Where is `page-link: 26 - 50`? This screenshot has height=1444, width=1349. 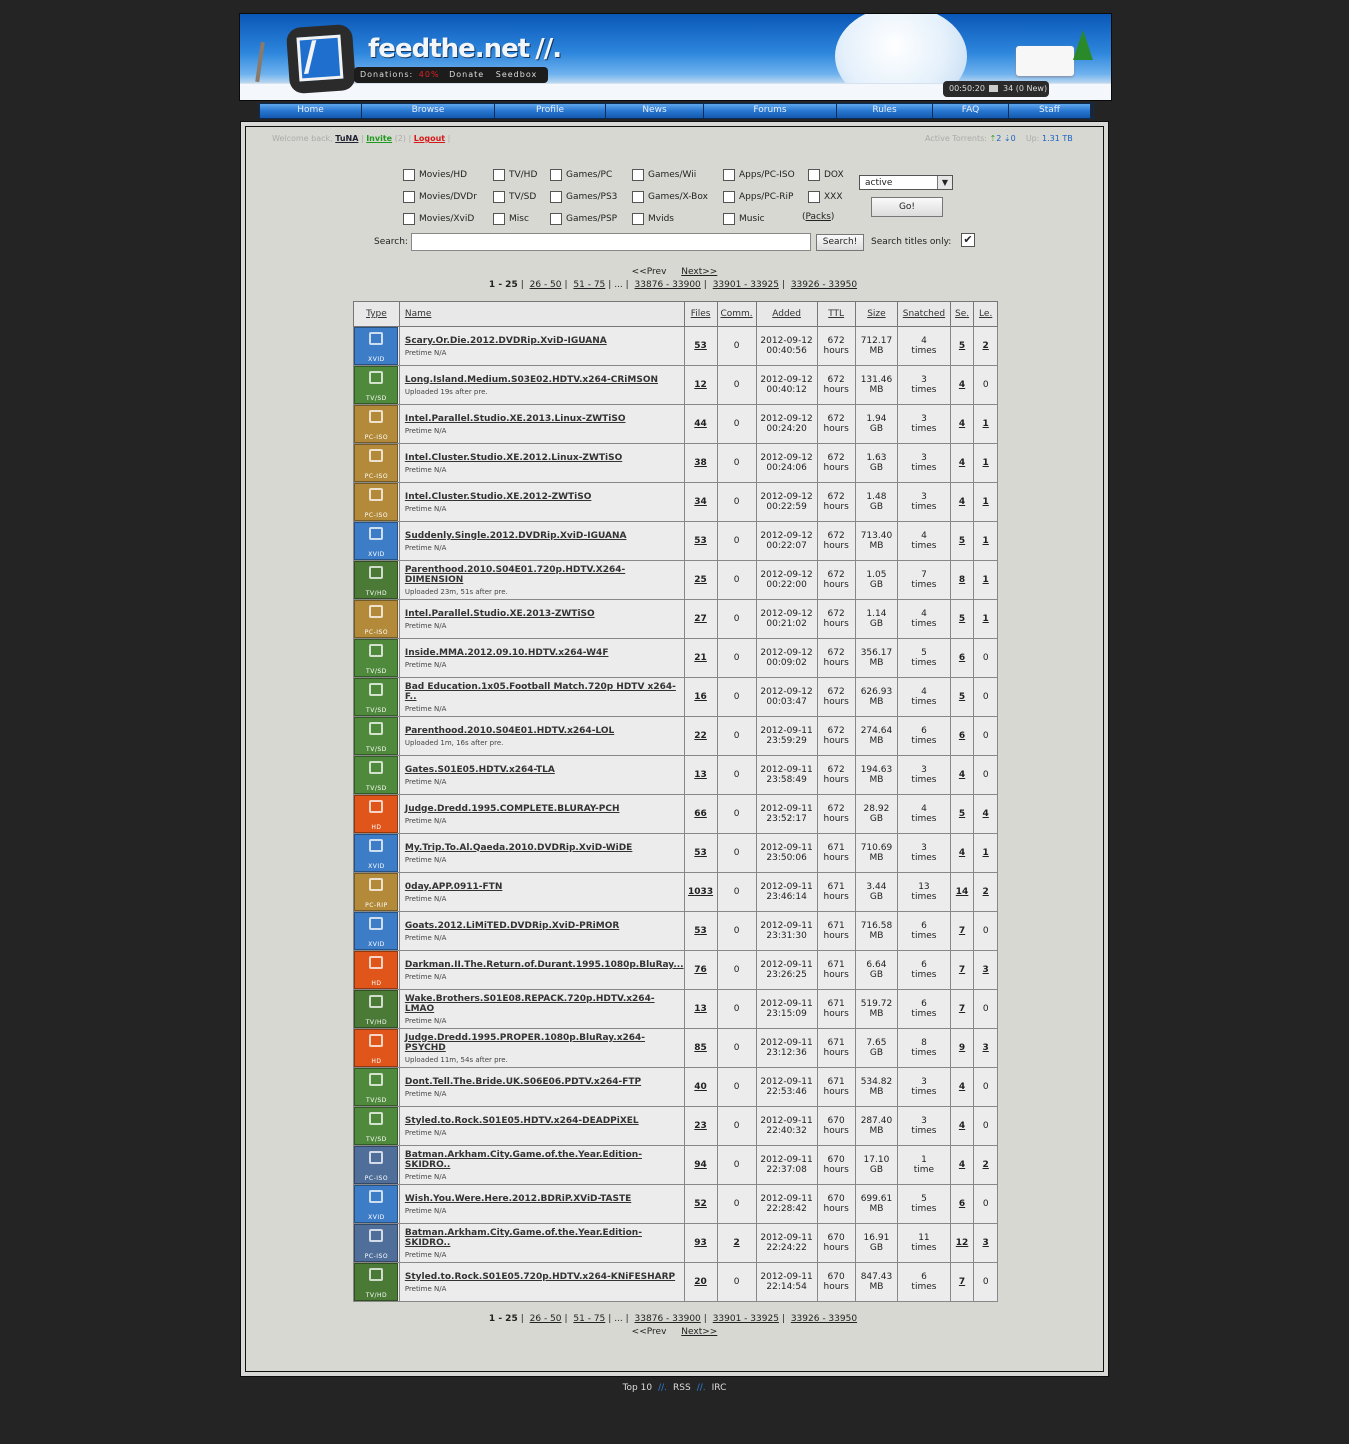 page-link: 26 - 50 is located at coordinates (546, 1319).